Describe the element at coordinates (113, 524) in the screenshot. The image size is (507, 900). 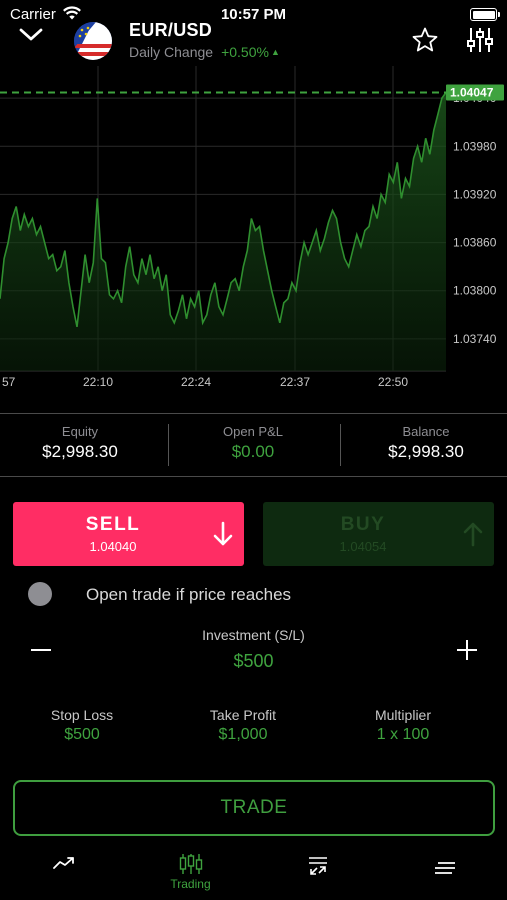
I see `sell-label: SELL` at that location.